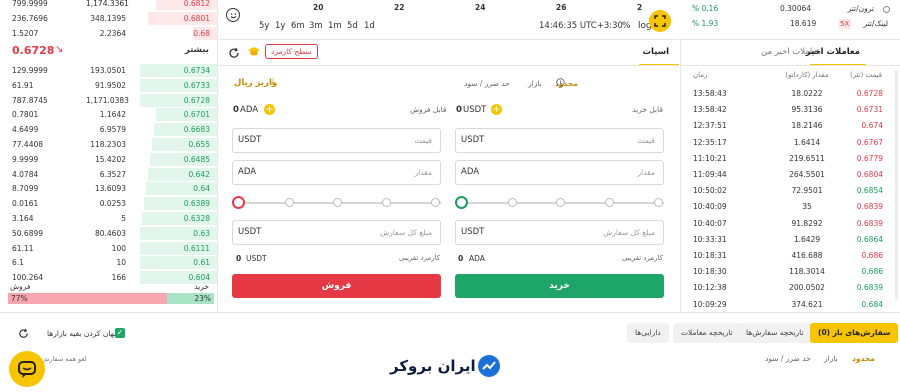 The height and width of the screenshot is (392, 900). Describe the element at coordinates (233, 15) in the screenshot. I see `smiley-icon` at that location.